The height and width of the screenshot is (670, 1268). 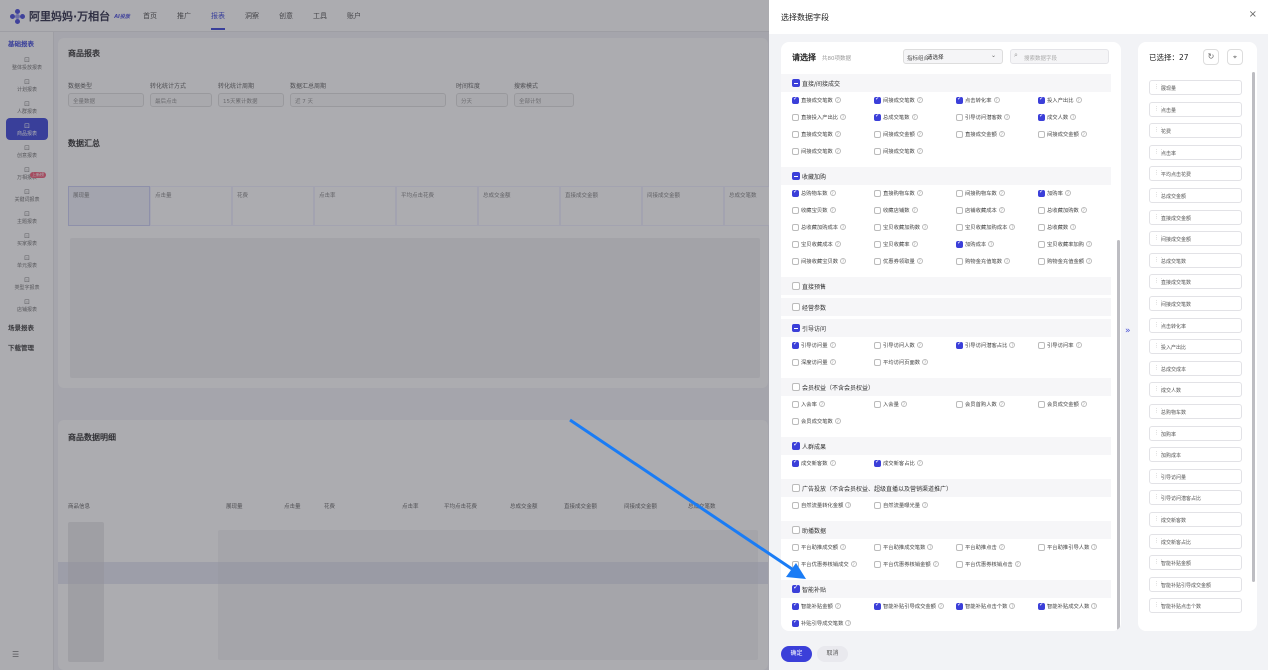 What do you see at coordinates (1195, 217) in the screenshot?
I see `selected-field-item: ⋮⋮ 直接成交金额` at bounding box center [1195, 217].